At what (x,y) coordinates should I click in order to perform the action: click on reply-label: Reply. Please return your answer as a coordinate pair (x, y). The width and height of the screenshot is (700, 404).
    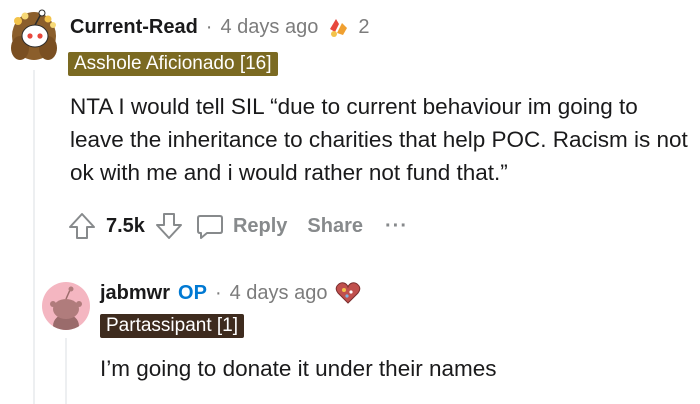
    Looking at the image, I should click on (260, 225).